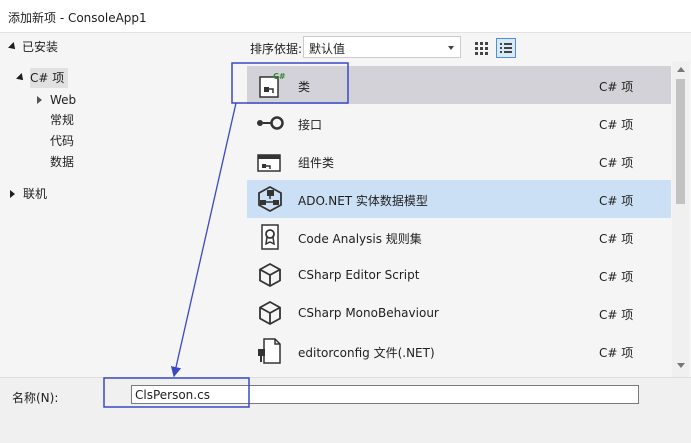  I want to click on grid-view-icon, so click(481, 48).